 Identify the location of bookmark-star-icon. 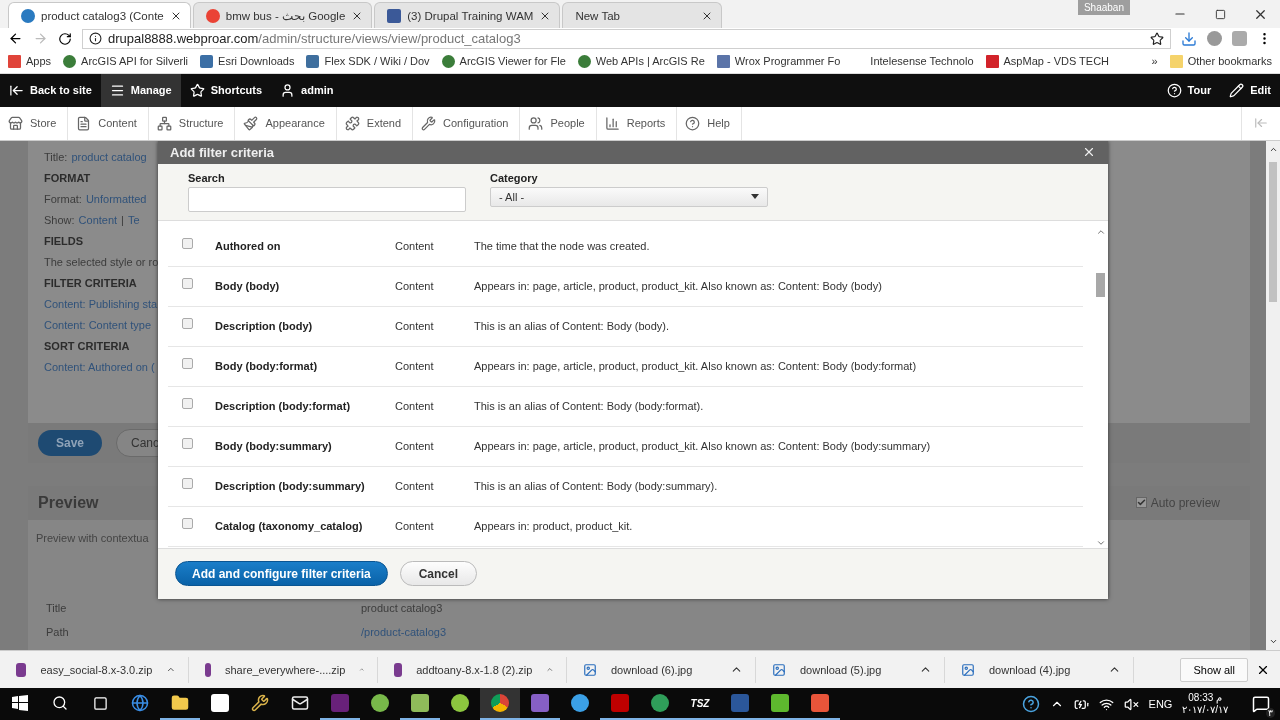
(1157, 39).